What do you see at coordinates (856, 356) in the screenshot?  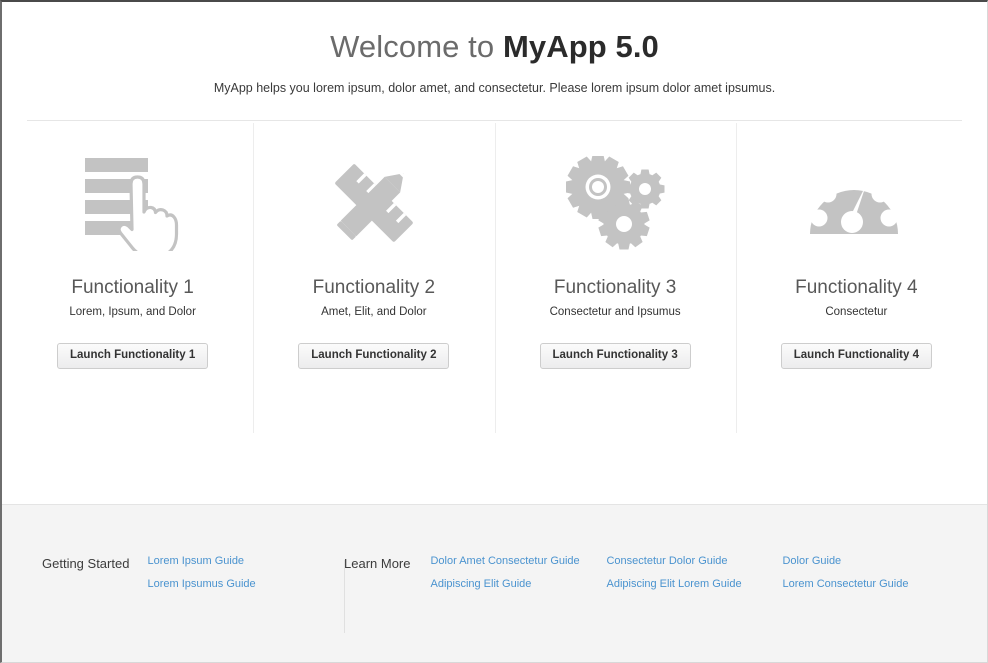 I see `launch-functionality-4-button: Launch Functionality 4` at bounding box center [856, 356].